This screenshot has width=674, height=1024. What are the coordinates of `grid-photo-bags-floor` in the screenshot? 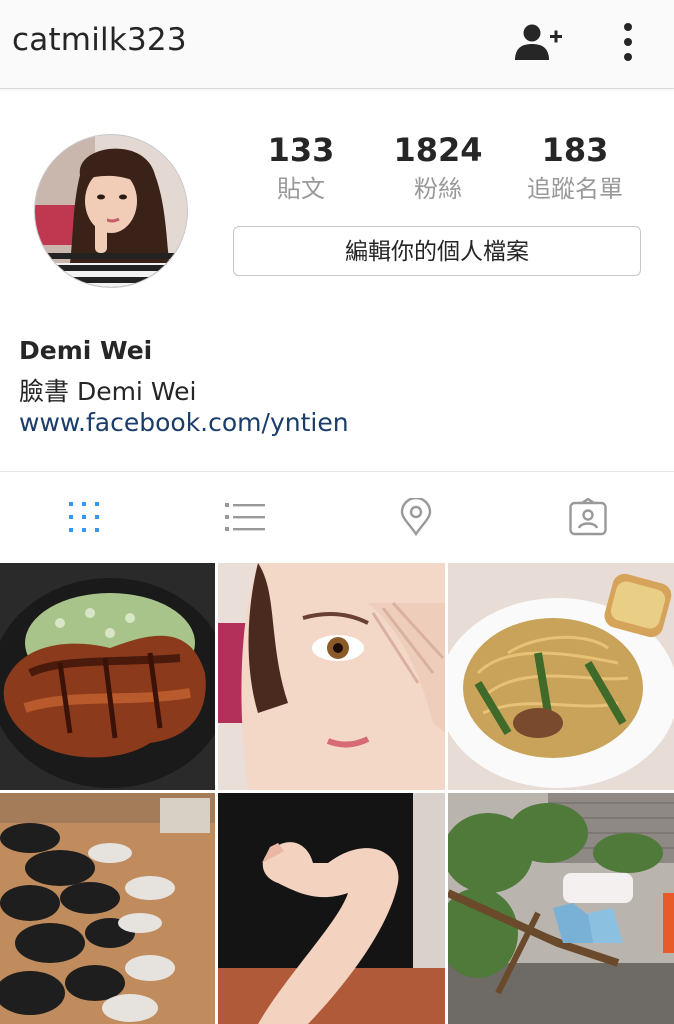 It's located at (107, 908).